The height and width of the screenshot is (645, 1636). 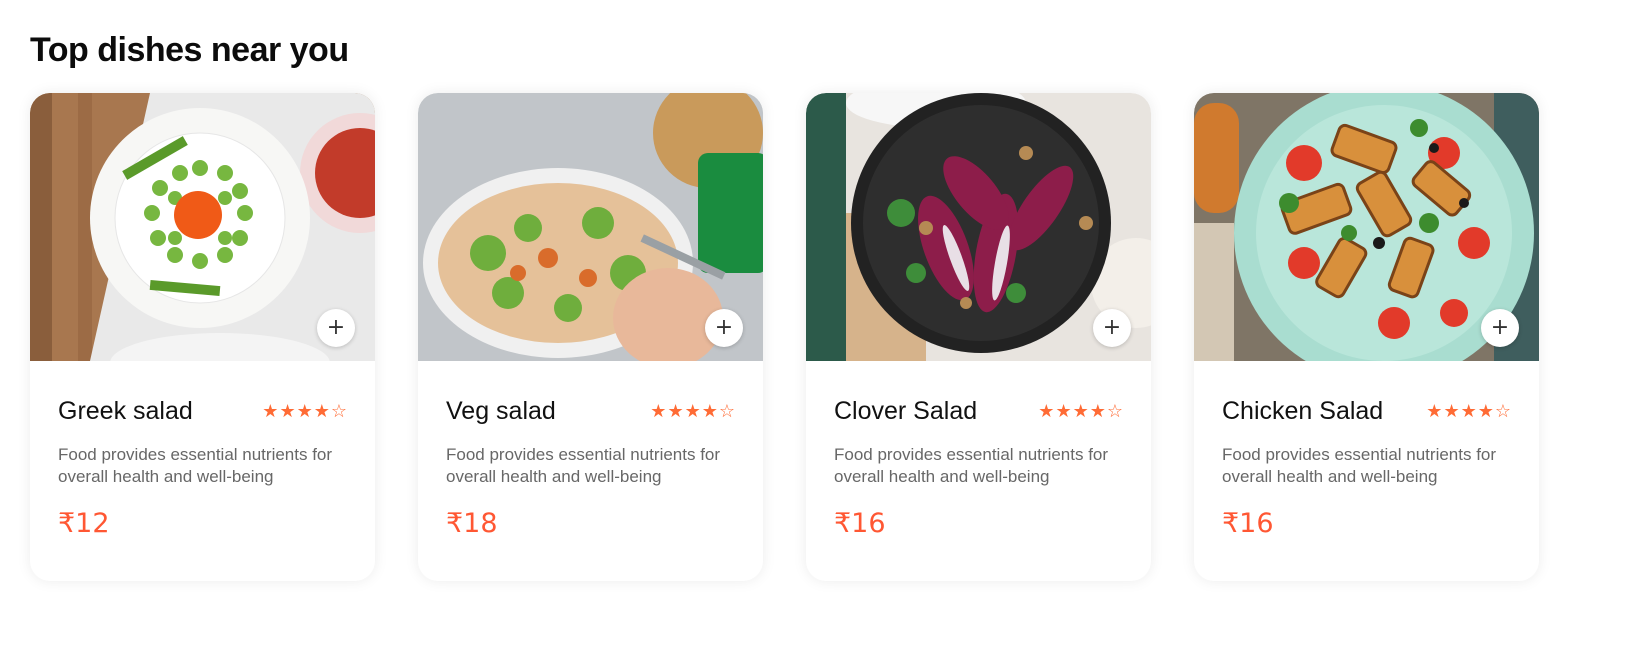 I want to click on dish-name-row: Veg salad ★ ★ ★ ★ ☆, so click(x=590, y=411).